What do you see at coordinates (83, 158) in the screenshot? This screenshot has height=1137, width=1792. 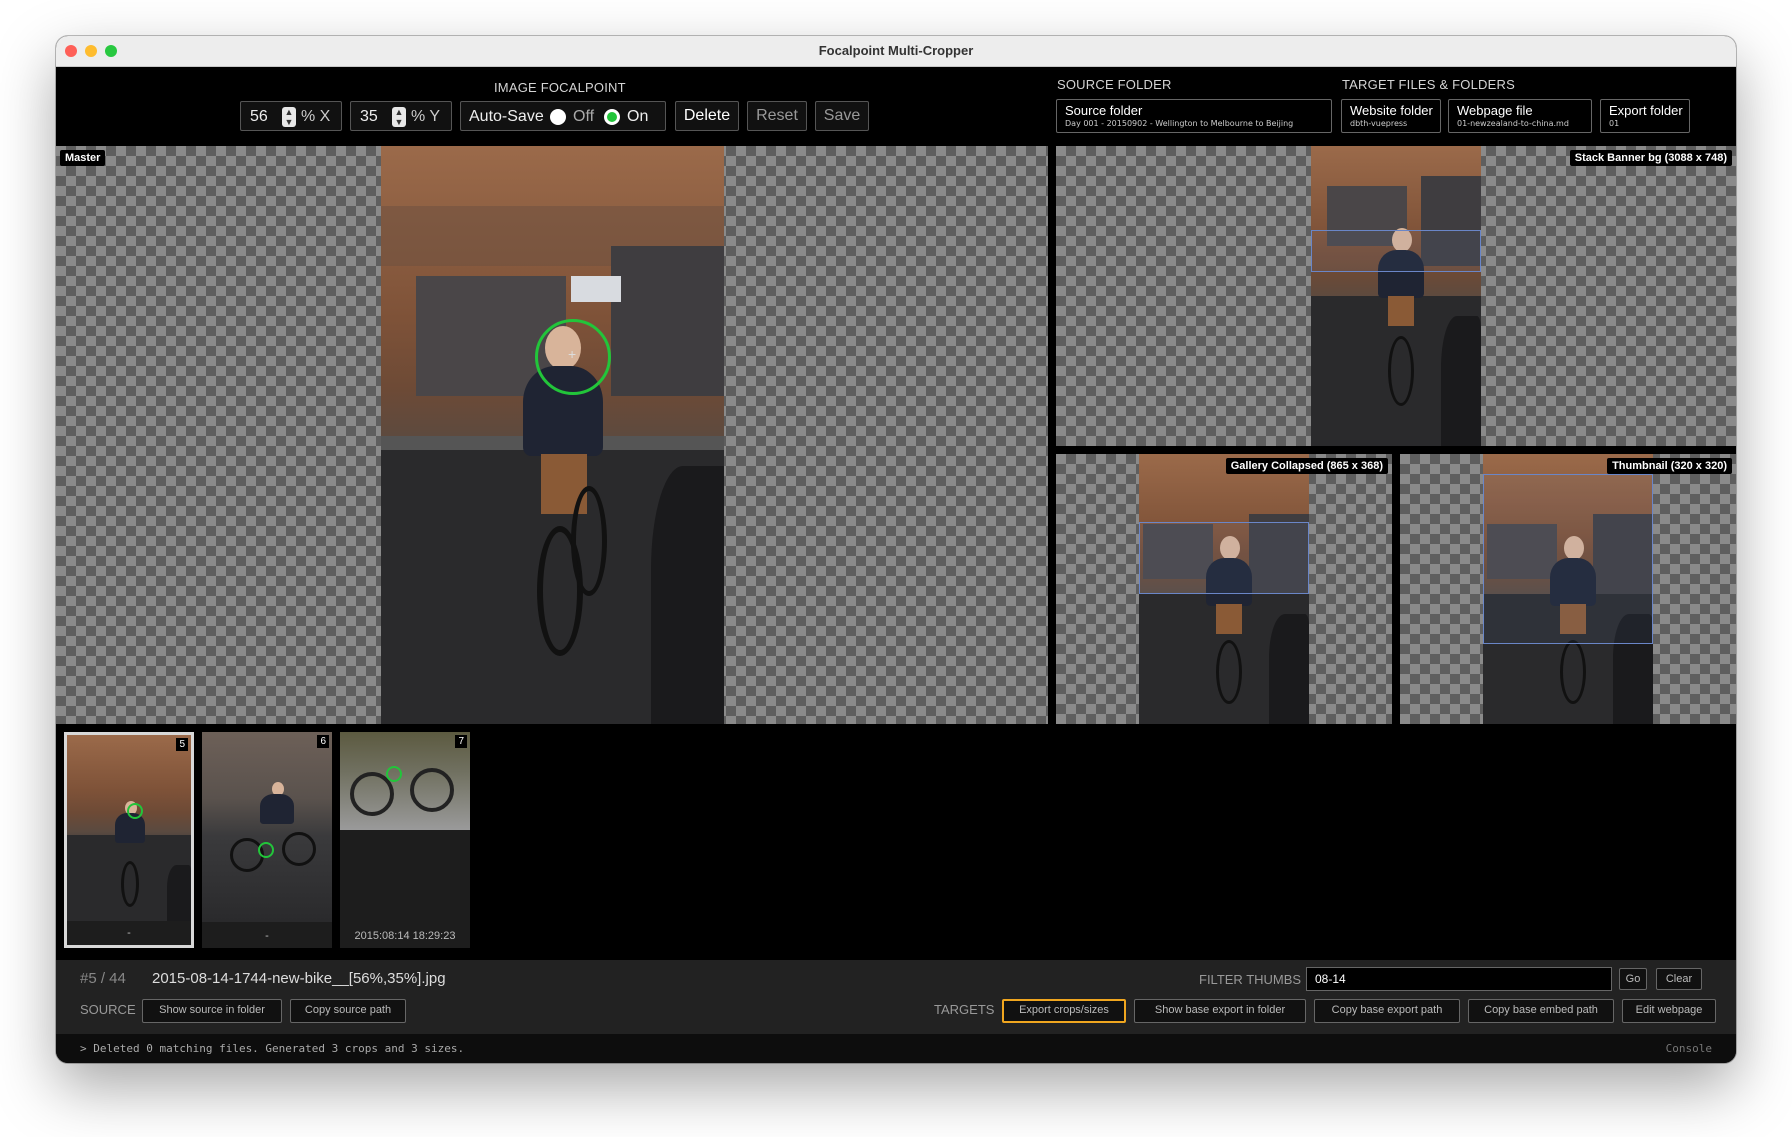 I see `master-label: Master` at bounding box center [83, 158].